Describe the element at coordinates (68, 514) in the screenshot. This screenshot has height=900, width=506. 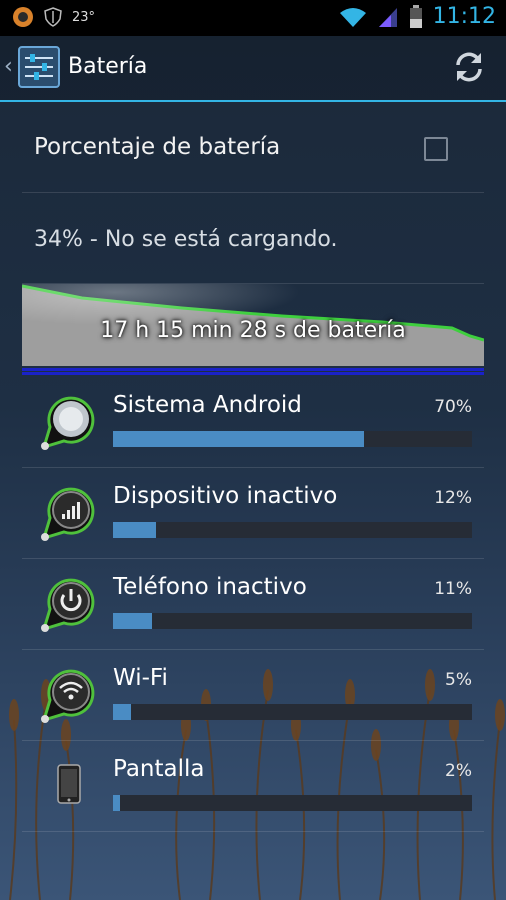
I see `signal-bars-icon` at that location.